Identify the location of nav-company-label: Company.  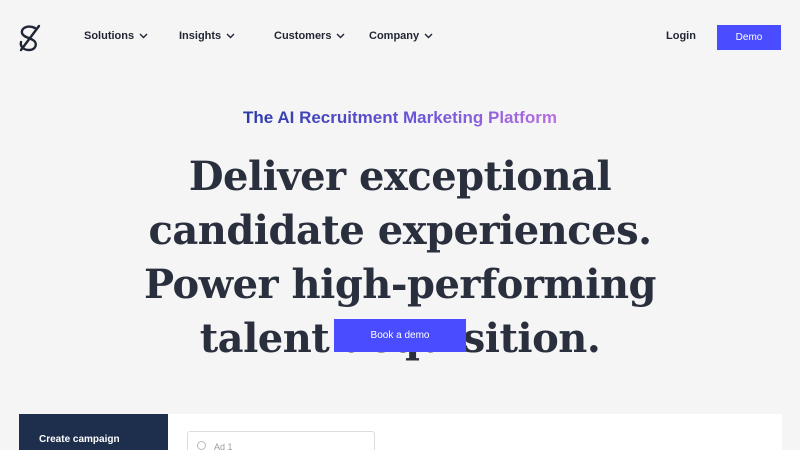
(394, 36).